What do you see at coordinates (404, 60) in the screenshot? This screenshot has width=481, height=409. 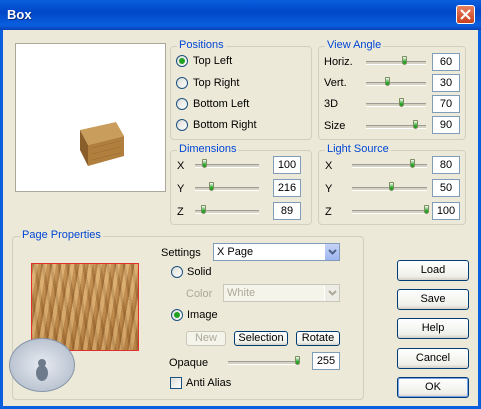 I see `horiz-slider-thumb` at bounding box center [404, 60].